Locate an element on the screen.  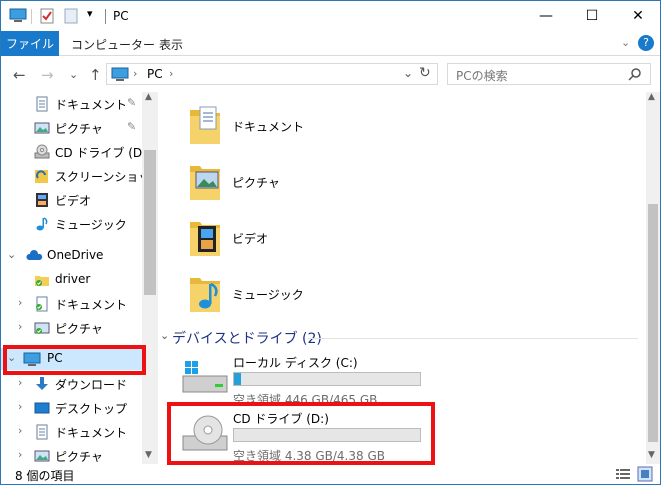
documents-folder-icon is located at coordinates (205, 125).